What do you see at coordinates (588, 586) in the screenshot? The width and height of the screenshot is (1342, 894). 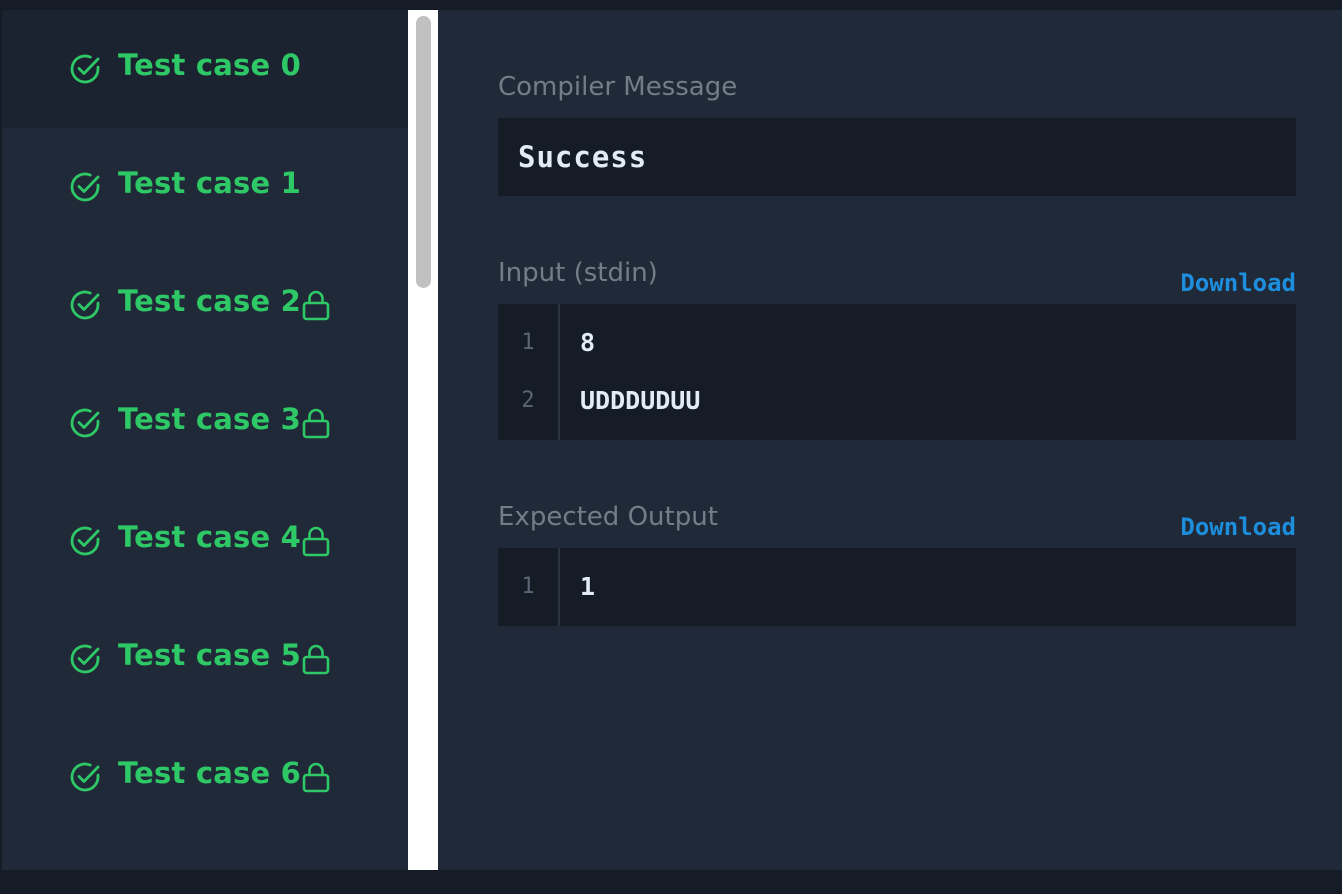 I see `line-text: 1` at bounding box center [588, 586].